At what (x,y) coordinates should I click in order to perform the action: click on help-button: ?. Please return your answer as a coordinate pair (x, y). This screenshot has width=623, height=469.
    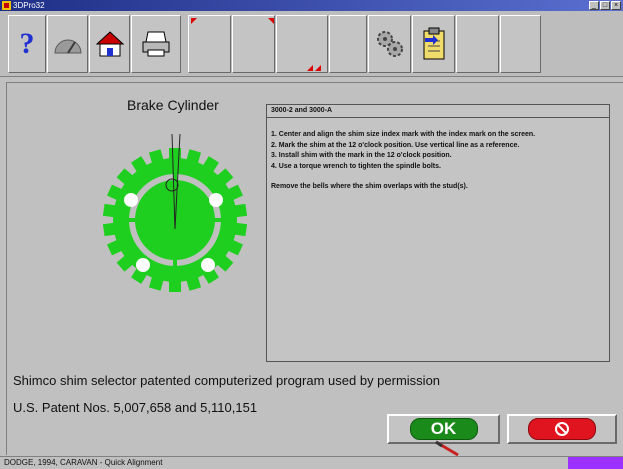
    Looking at the image, I should click on (27, 44).